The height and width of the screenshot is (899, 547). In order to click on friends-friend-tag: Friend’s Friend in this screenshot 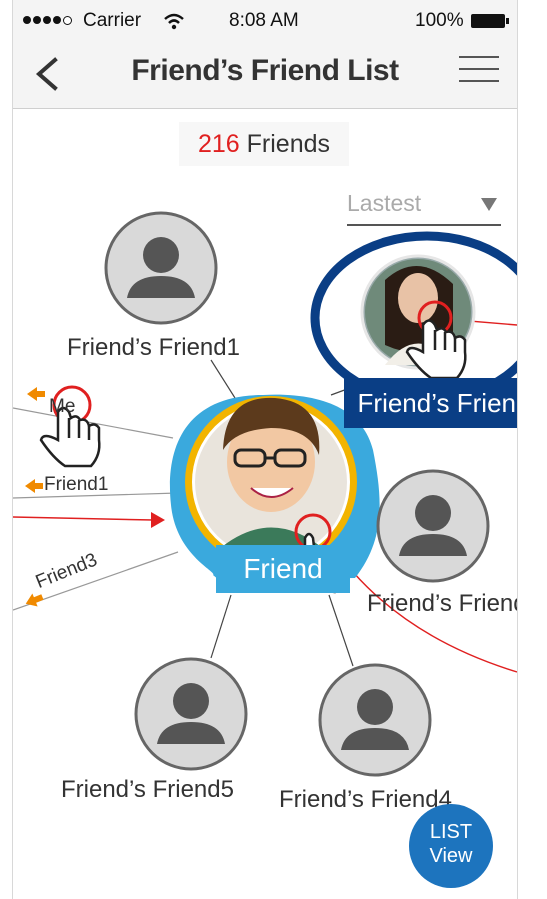, I will do `click(430, 403)`.